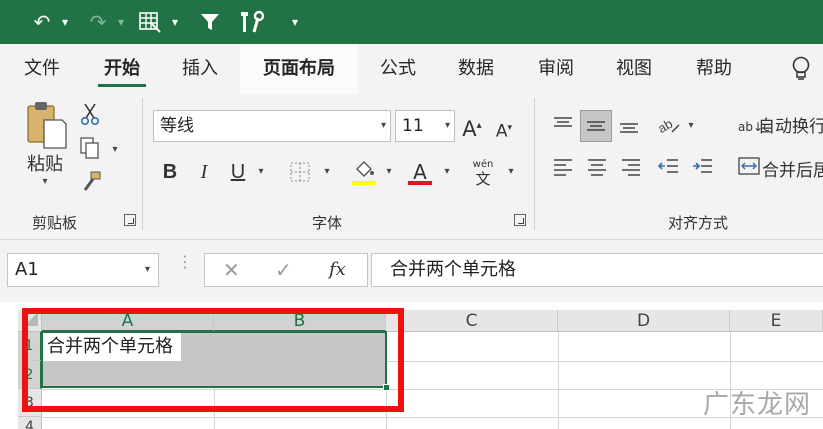 This screenshot has height=429, width=823. What do you see at coordinates (754, 127) in the screenshot?
I see `wrap-text-icon: ab↓c` at bounding box center [754, 127].